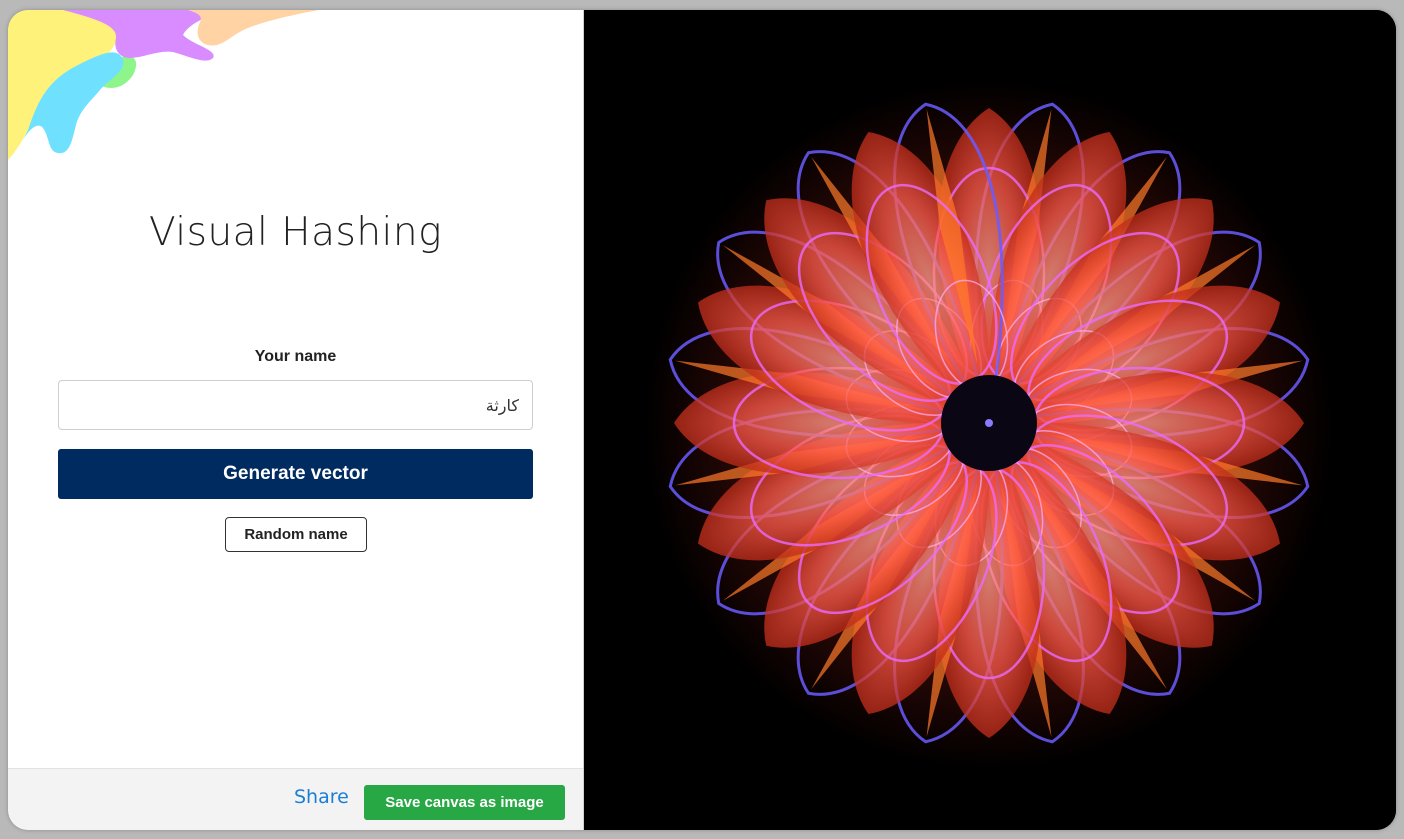  Describe the element at coordinates (295, 405) in the screenshot. I see `name-input` at that location.